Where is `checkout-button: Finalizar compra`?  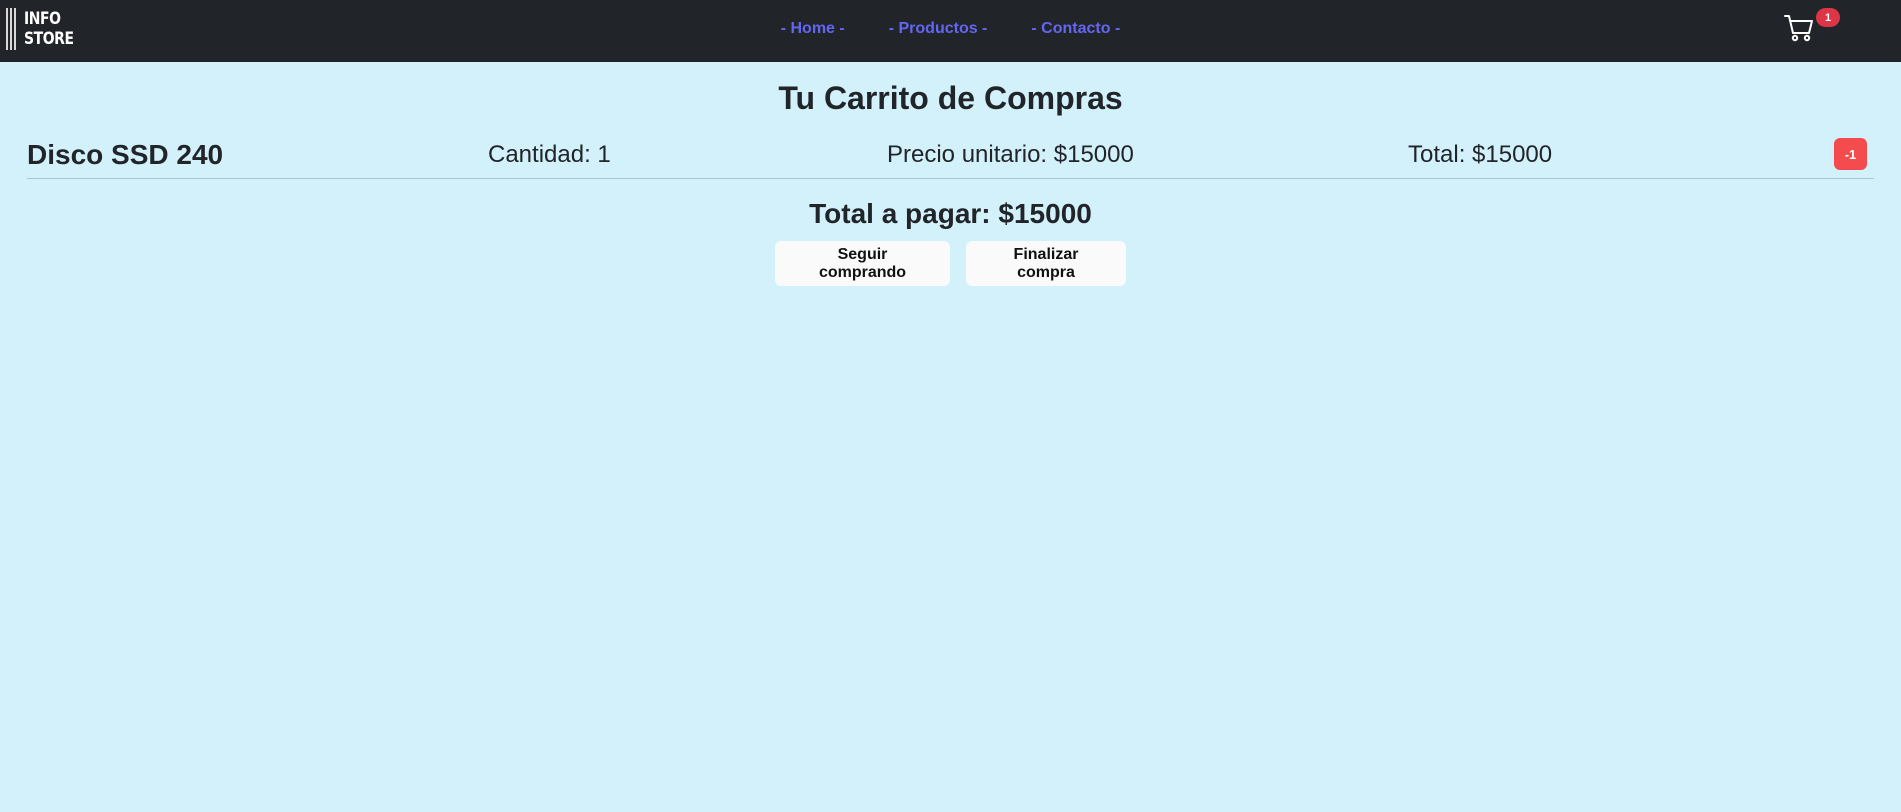
checkout-button: Finalizar compra is located at coordinates (1046, 263).